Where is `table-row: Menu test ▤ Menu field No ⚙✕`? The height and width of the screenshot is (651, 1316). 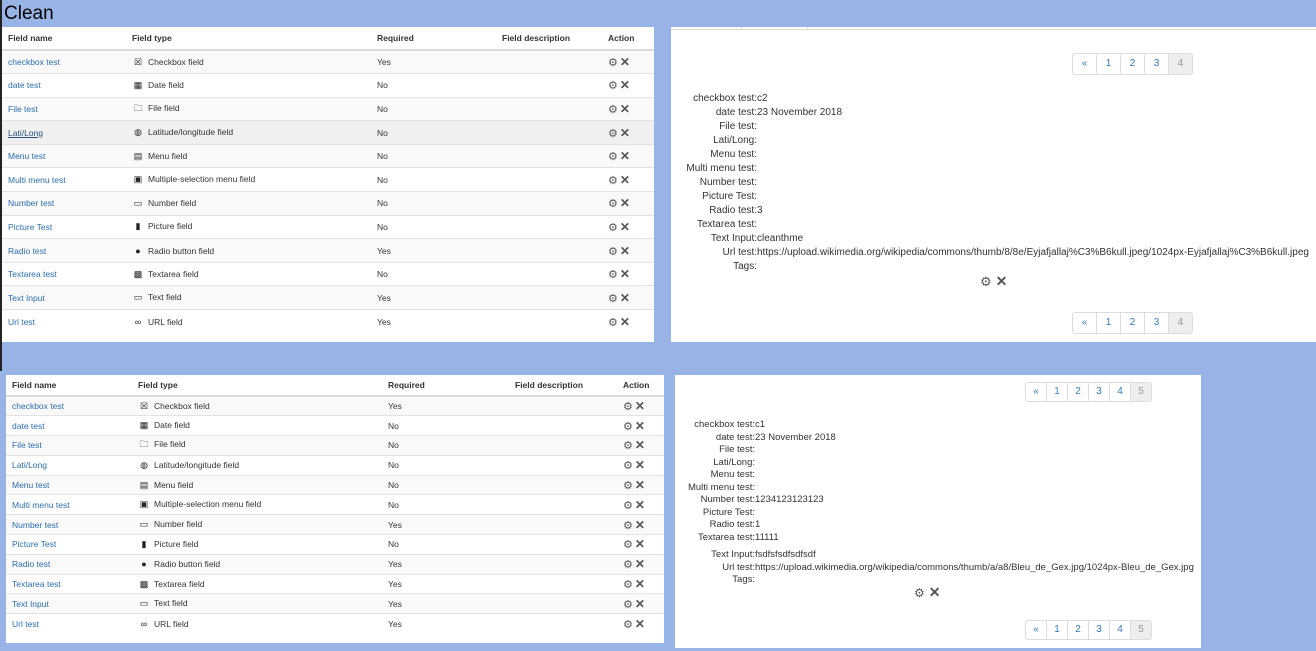 table-row: Menu test ▤ Menu field No ⚙✕ is located at coordinates (328, 155).